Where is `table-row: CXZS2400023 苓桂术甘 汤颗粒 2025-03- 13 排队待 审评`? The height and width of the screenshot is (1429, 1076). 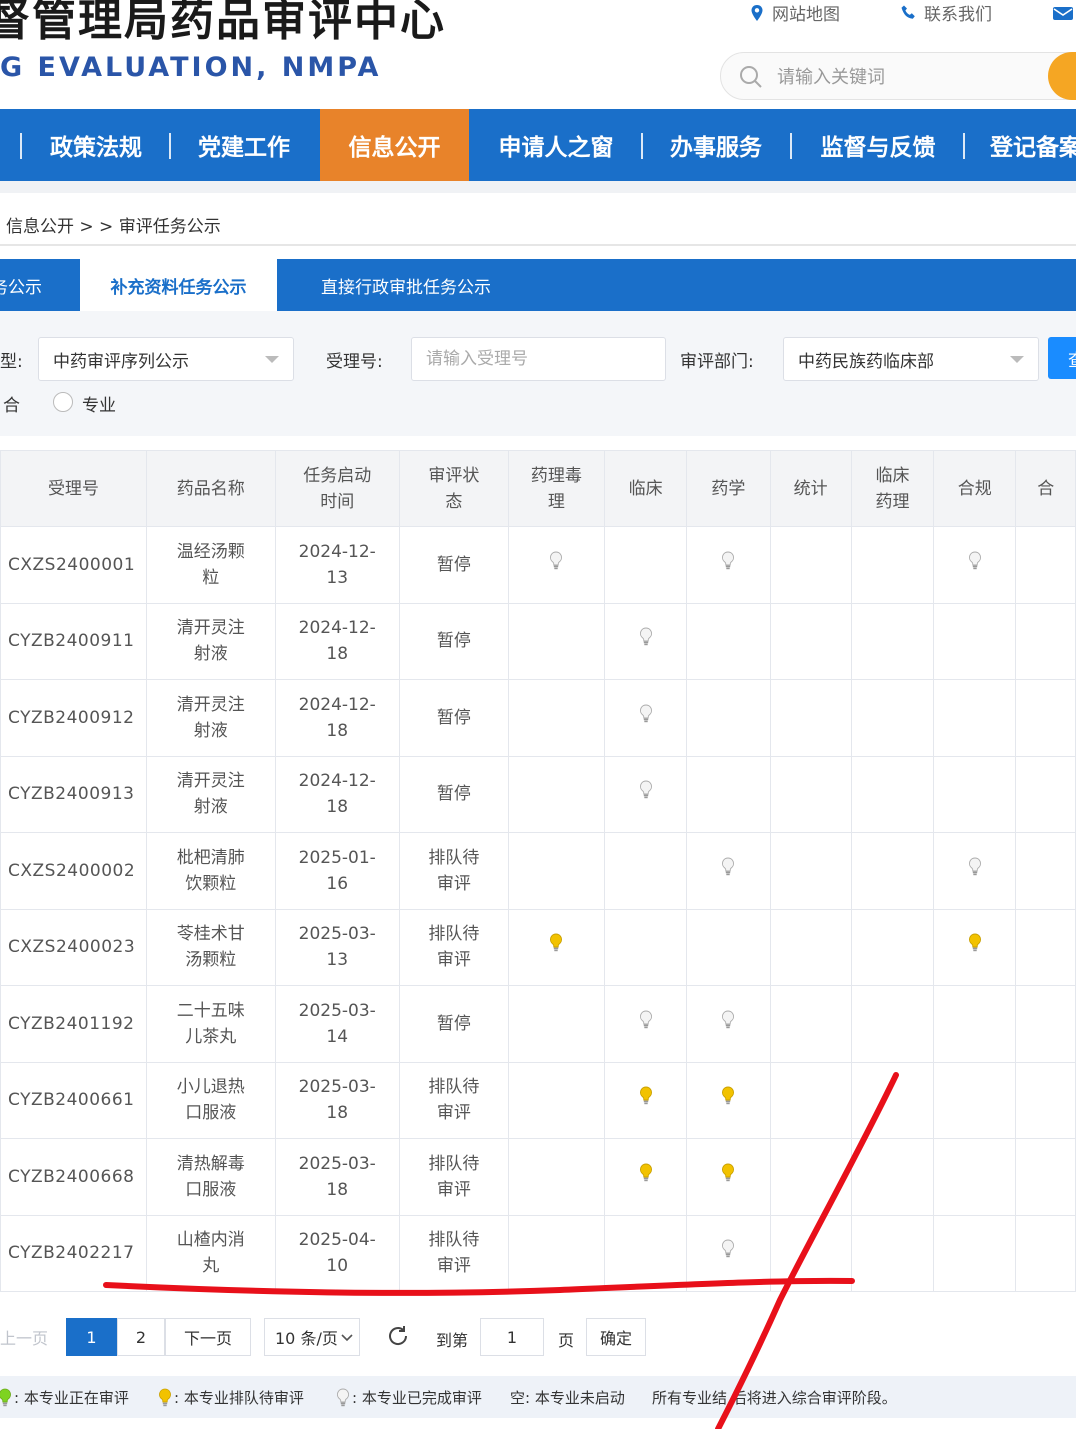 table-row: CXZS2400023 苓桂术甘 汤颗粒 2025-03- 13 排队待 审评 is located at coordinates (538, 947).